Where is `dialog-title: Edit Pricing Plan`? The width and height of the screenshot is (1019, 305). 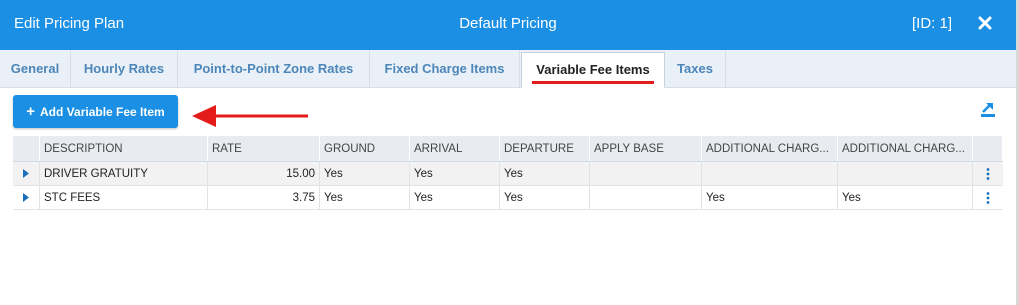 dialog-title: Edit Pricing Plan is located at coordinates (69, 23).